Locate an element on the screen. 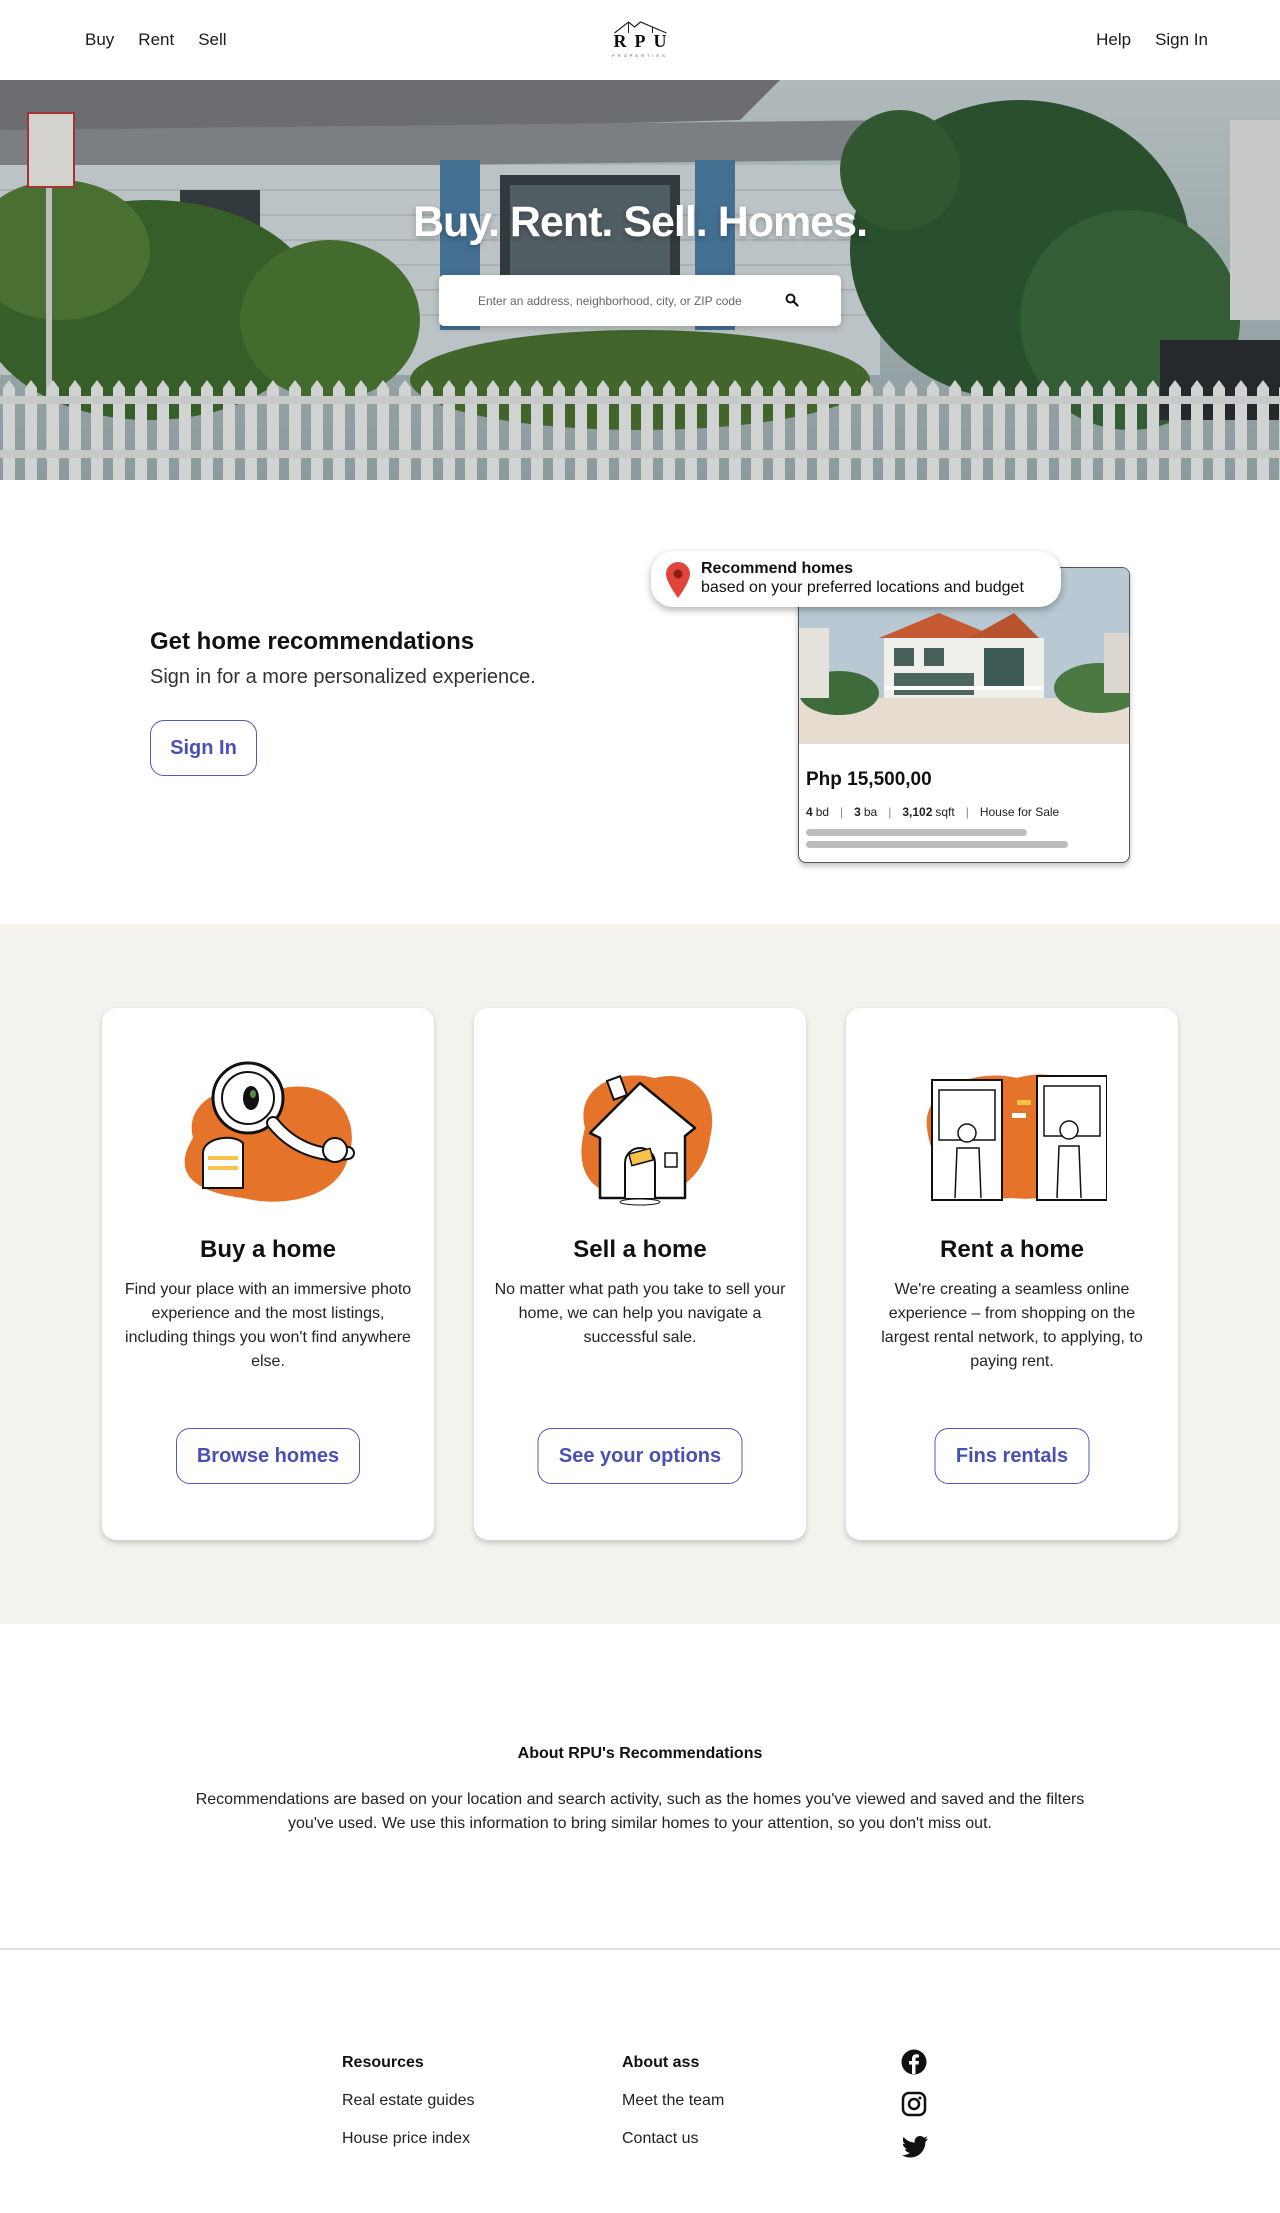  listing-meta: 4 bd | 3 ba | 3,102 sqft | House for Sale is located at coordinates (932, 812).